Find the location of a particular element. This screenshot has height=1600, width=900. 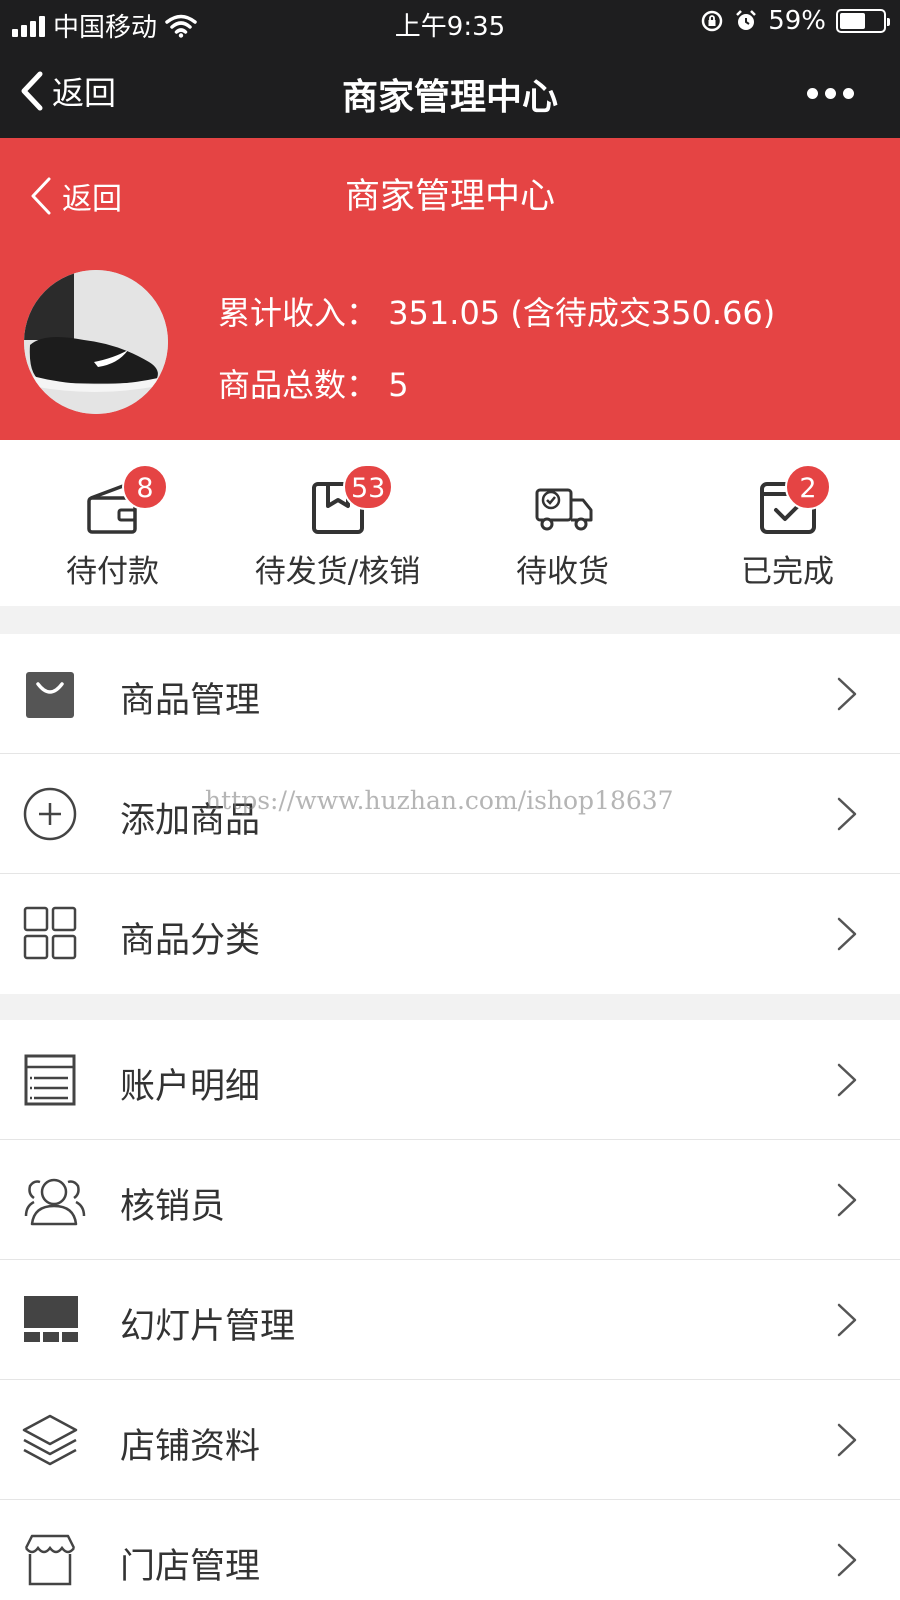

order-status-pending-shipment: 53 待发货/核销 is located at coordinates (337, 523).